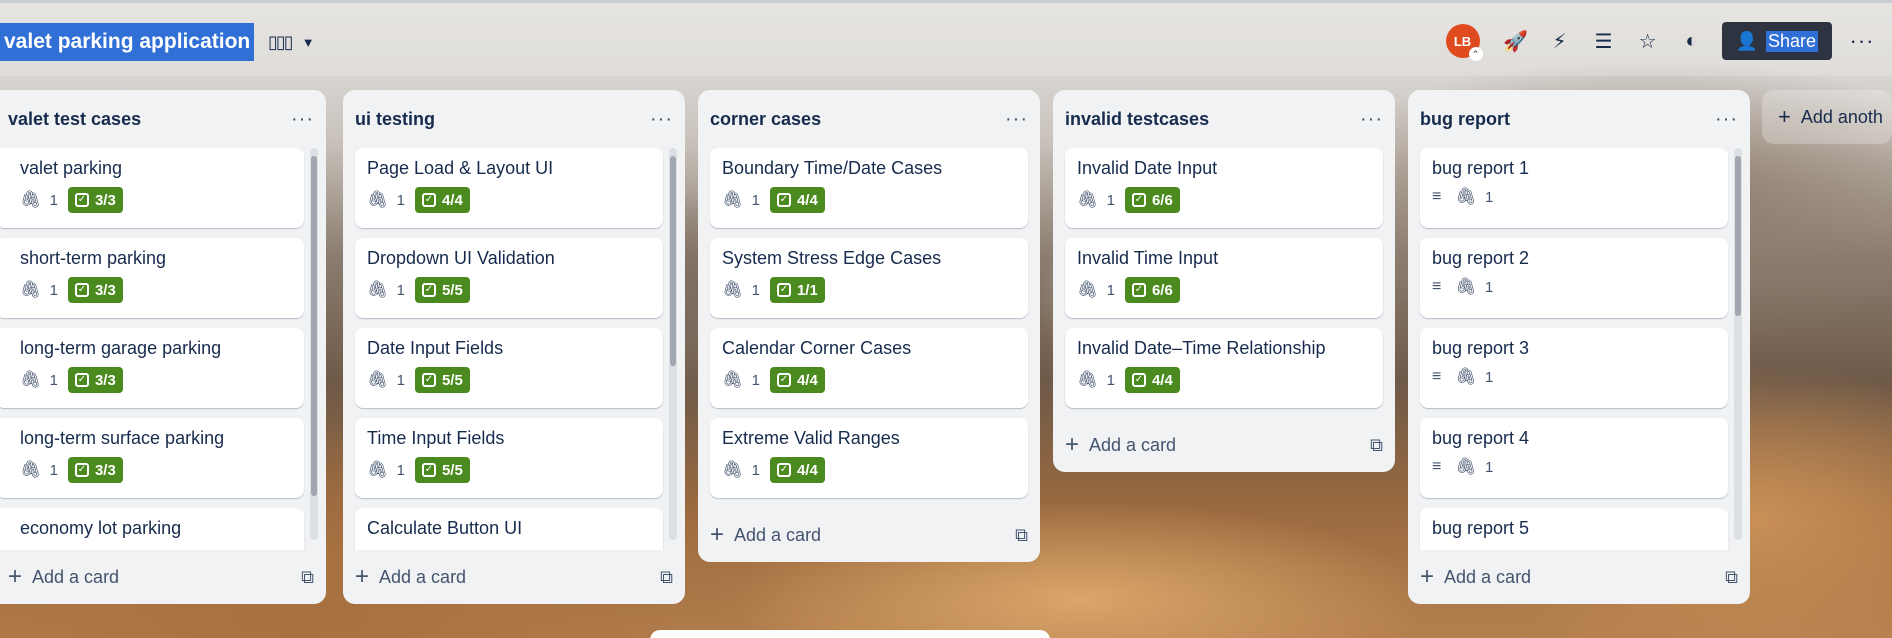  Describe the element at coordinates (1746, 40) in the screenshot. I see `add-person-icon: 👤` at that location.